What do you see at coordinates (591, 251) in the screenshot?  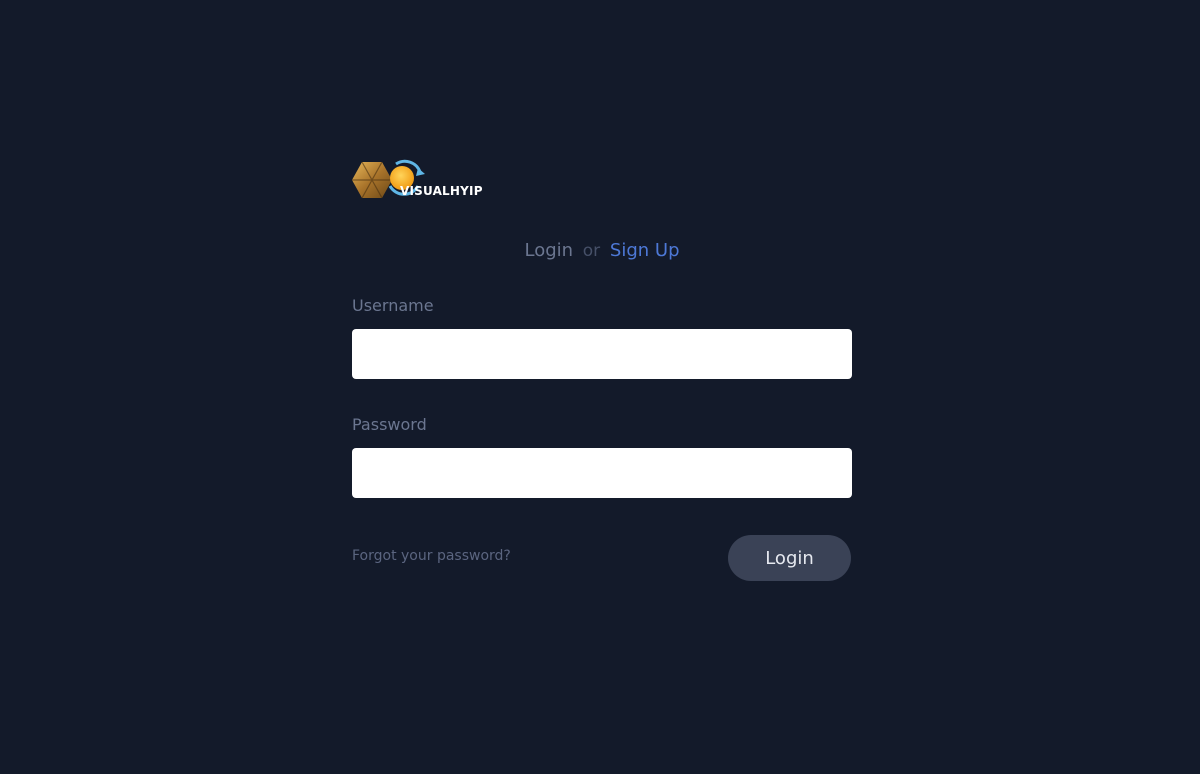 I see `or-separator: or` at bounding box center [591, 251].